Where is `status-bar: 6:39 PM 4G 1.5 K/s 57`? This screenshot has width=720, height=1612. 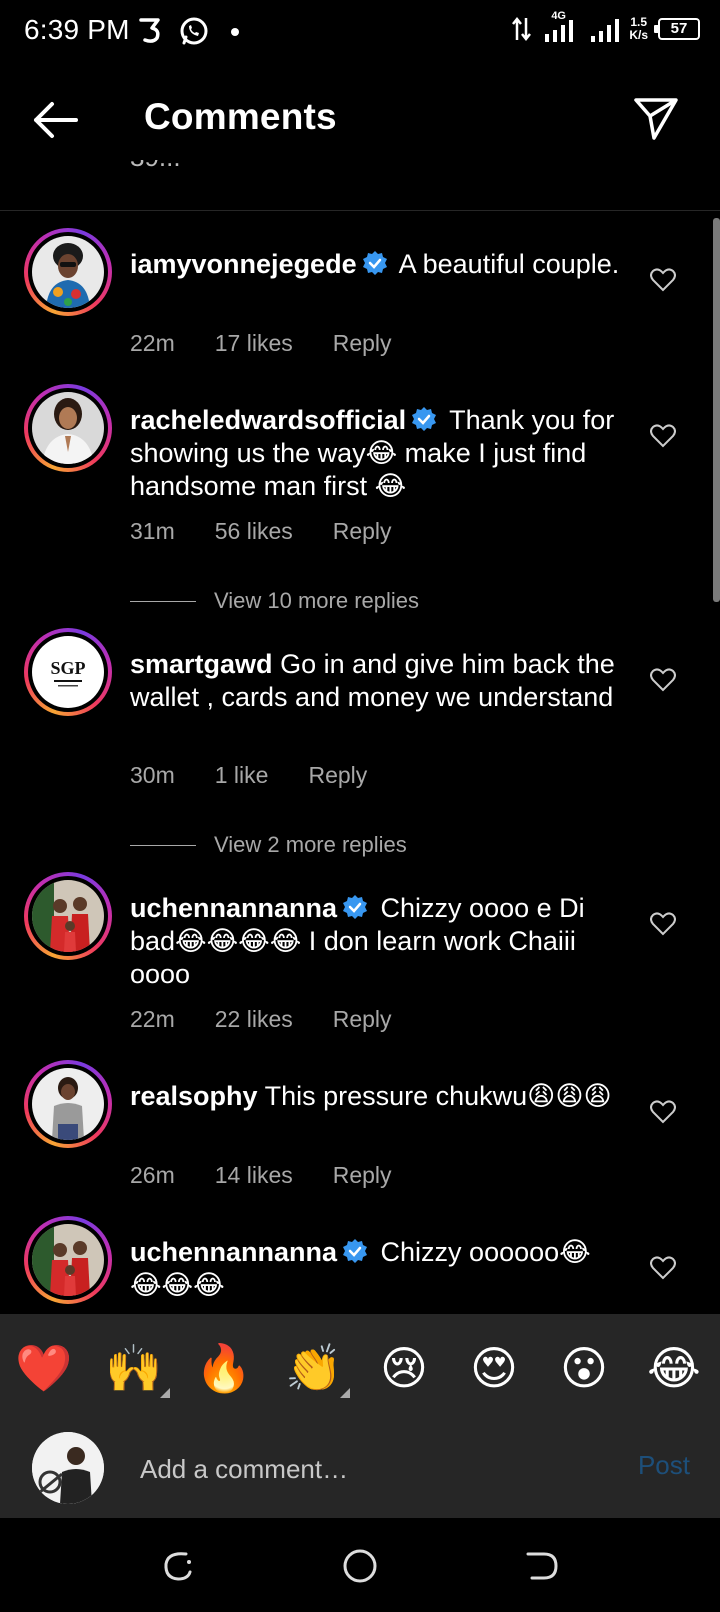
status-bar: 6:39 PM 4G 1.5 K/s 57 is located at coordinates (360, 33).